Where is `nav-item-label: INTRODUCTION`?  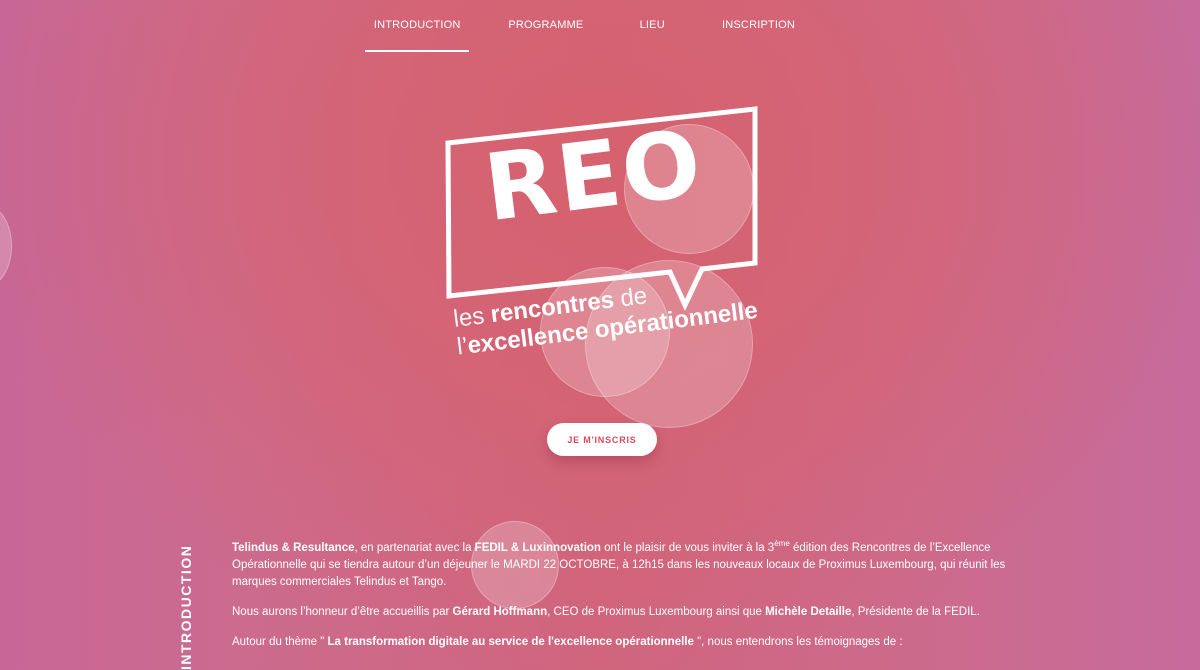 nav-item-label: INTRODUCTION is located at coordinates (417, 25).